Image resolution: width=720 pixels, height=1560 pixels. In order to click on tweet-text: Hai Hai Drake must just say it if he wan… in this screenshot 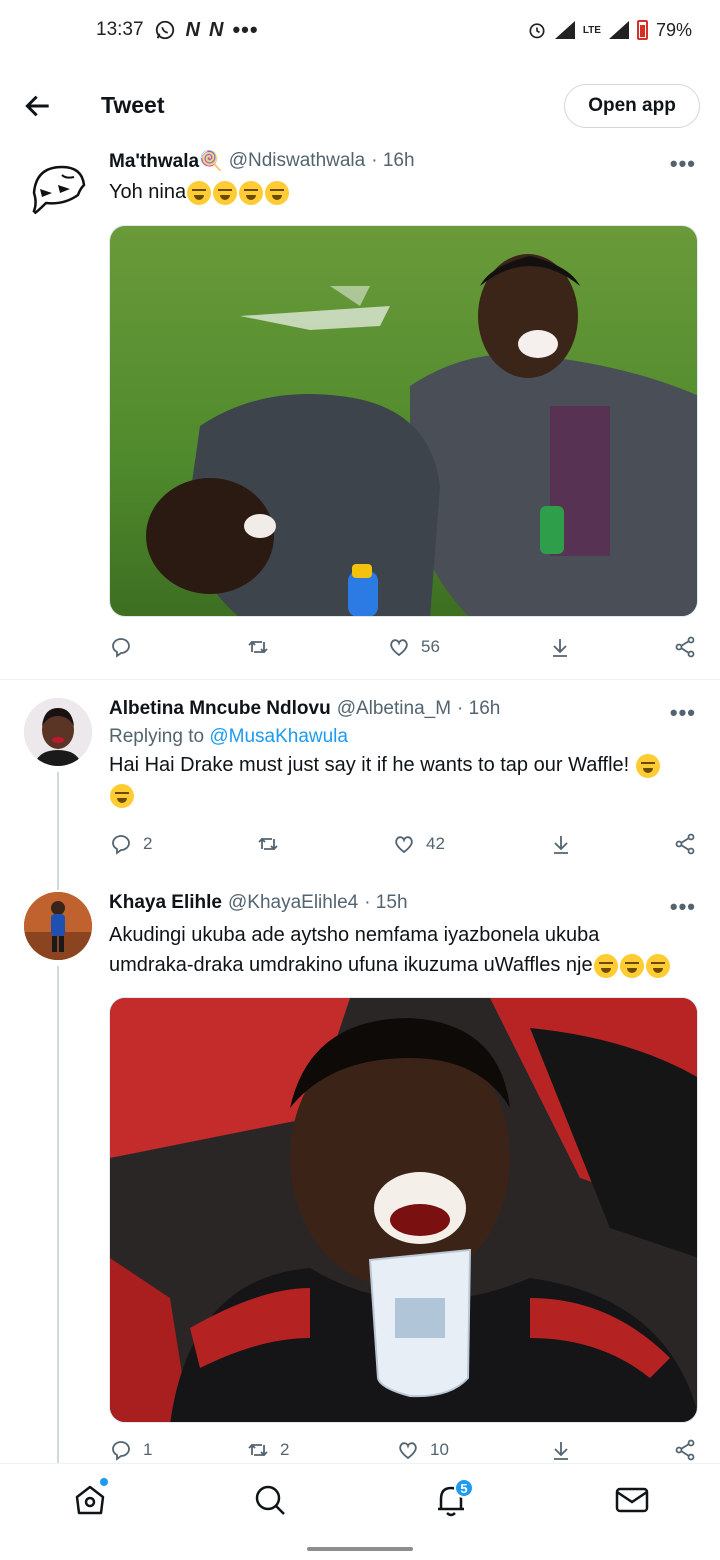, I will do `click(403, 780)`.